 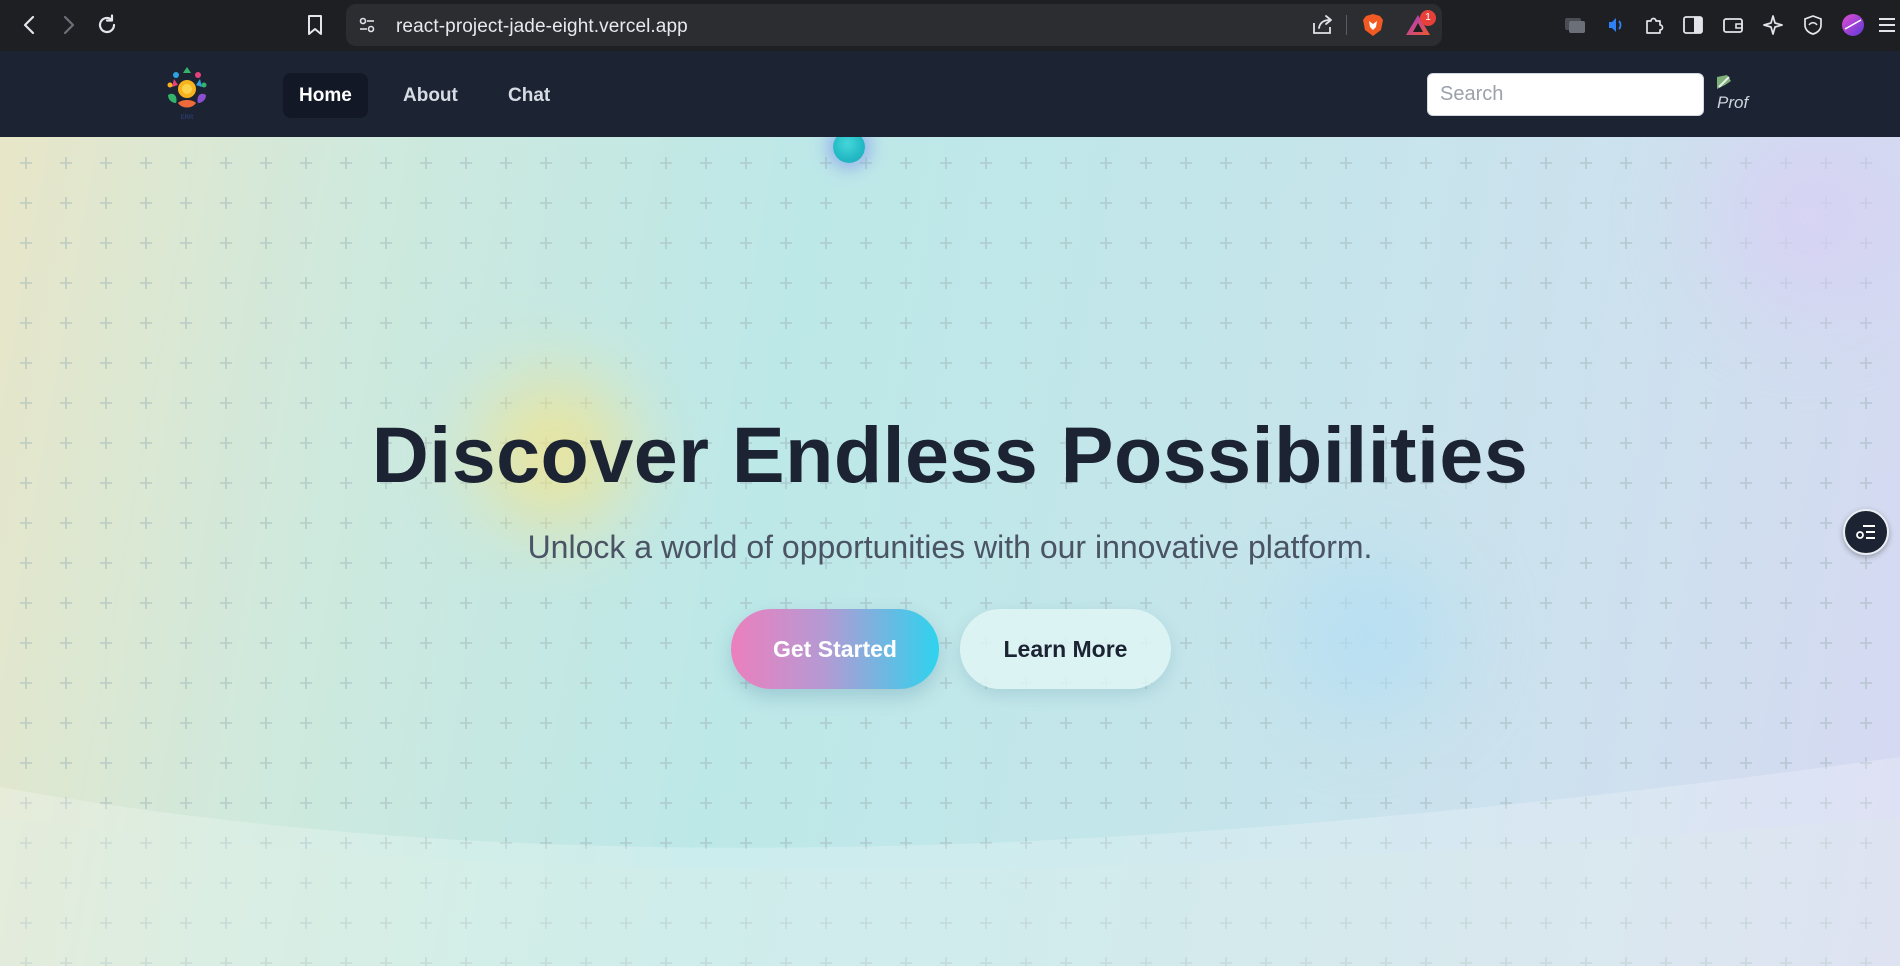 I want to click on browser-toolbar: react-project-jade-eight.vercel.app 1, so click(x=950, y=25).